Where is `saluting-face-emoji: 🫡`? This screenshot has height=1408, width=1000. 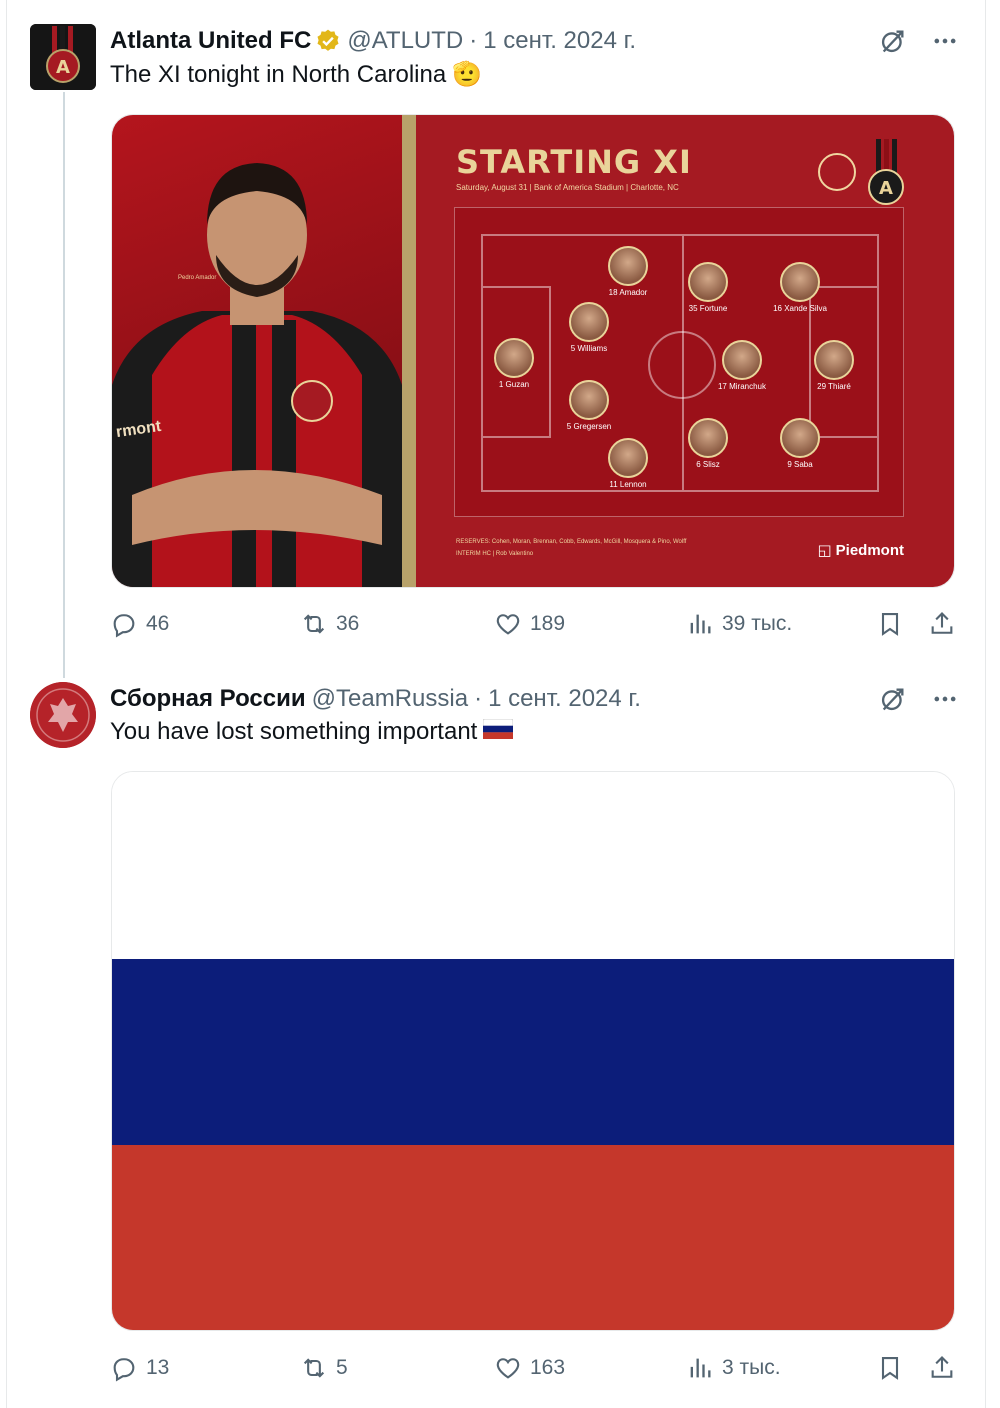 saluting-face-emoji: 🫡 is located at coordinates (467, 74).